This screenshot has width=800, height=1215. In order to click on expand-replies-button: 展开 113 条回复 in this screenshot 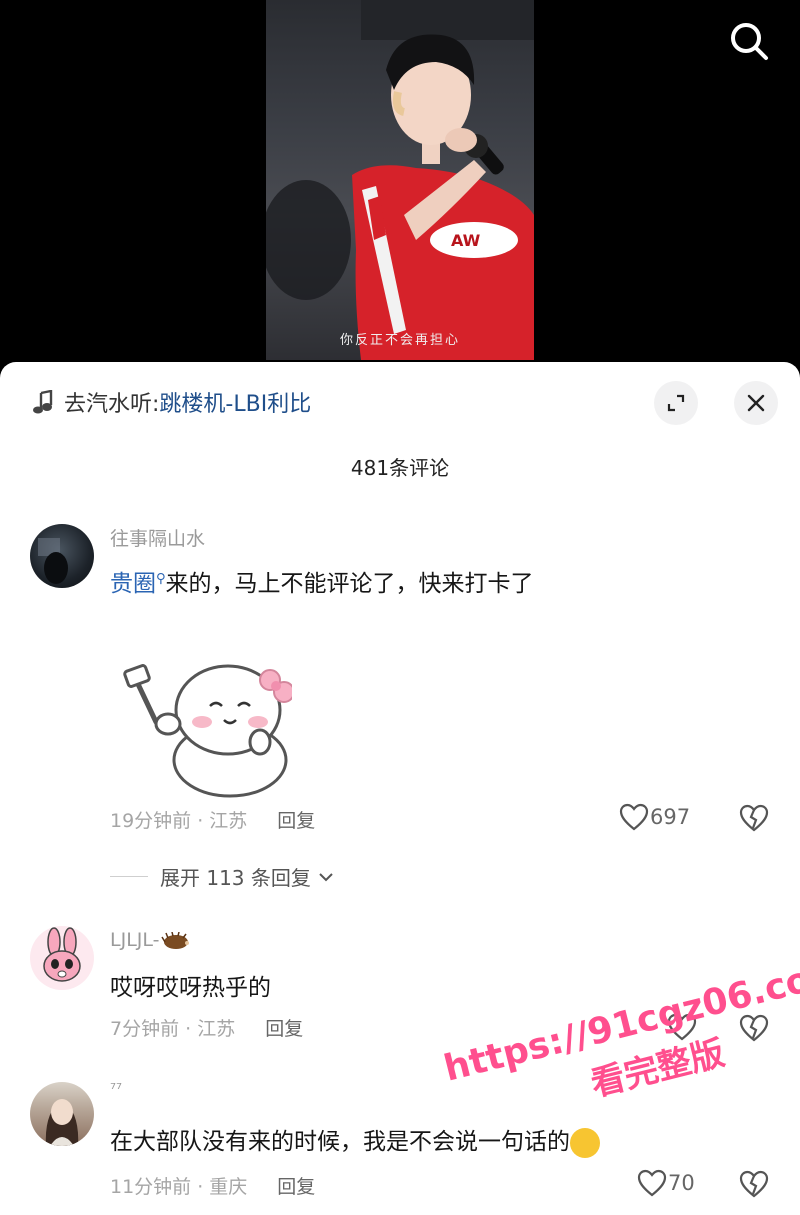, I will do `click(222, 876)`.